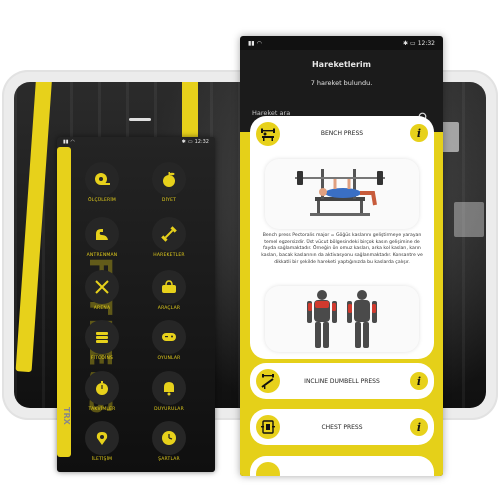  I want to click on exercise-name: INCLINE DUMBELL PRESS, so click(342, 381).